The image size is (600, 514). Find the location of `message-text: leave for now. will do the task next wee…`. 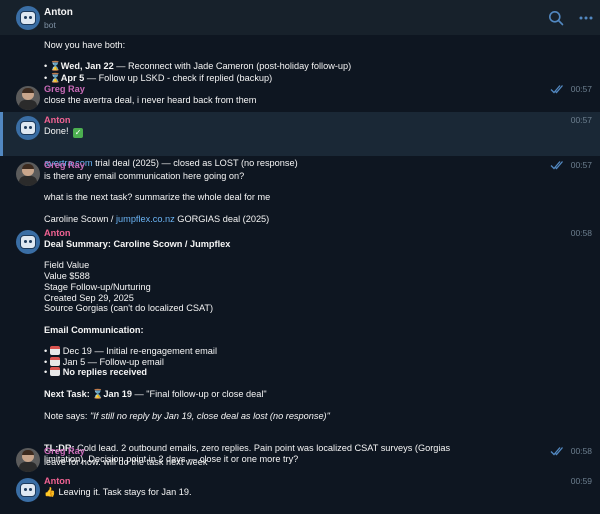

message-text: leave for now. will do the task next wee… is located at coordinates (126, 462).